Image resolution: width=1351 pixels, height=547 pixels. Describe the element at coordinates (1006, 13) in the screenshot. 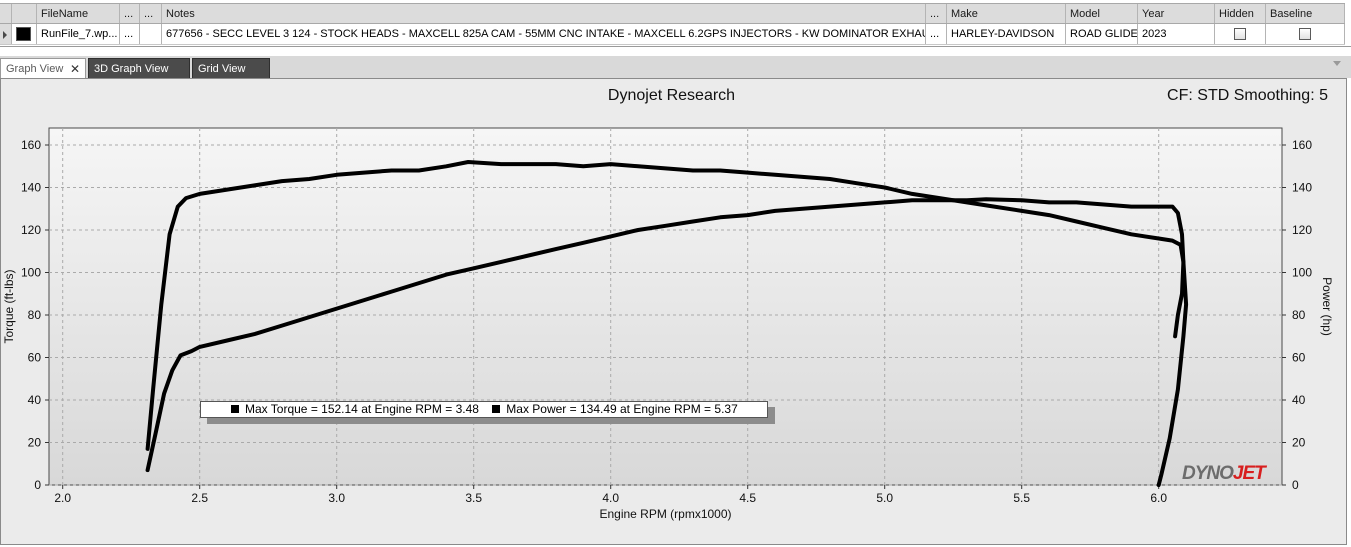

I see `make-column-header: Make` at that location.